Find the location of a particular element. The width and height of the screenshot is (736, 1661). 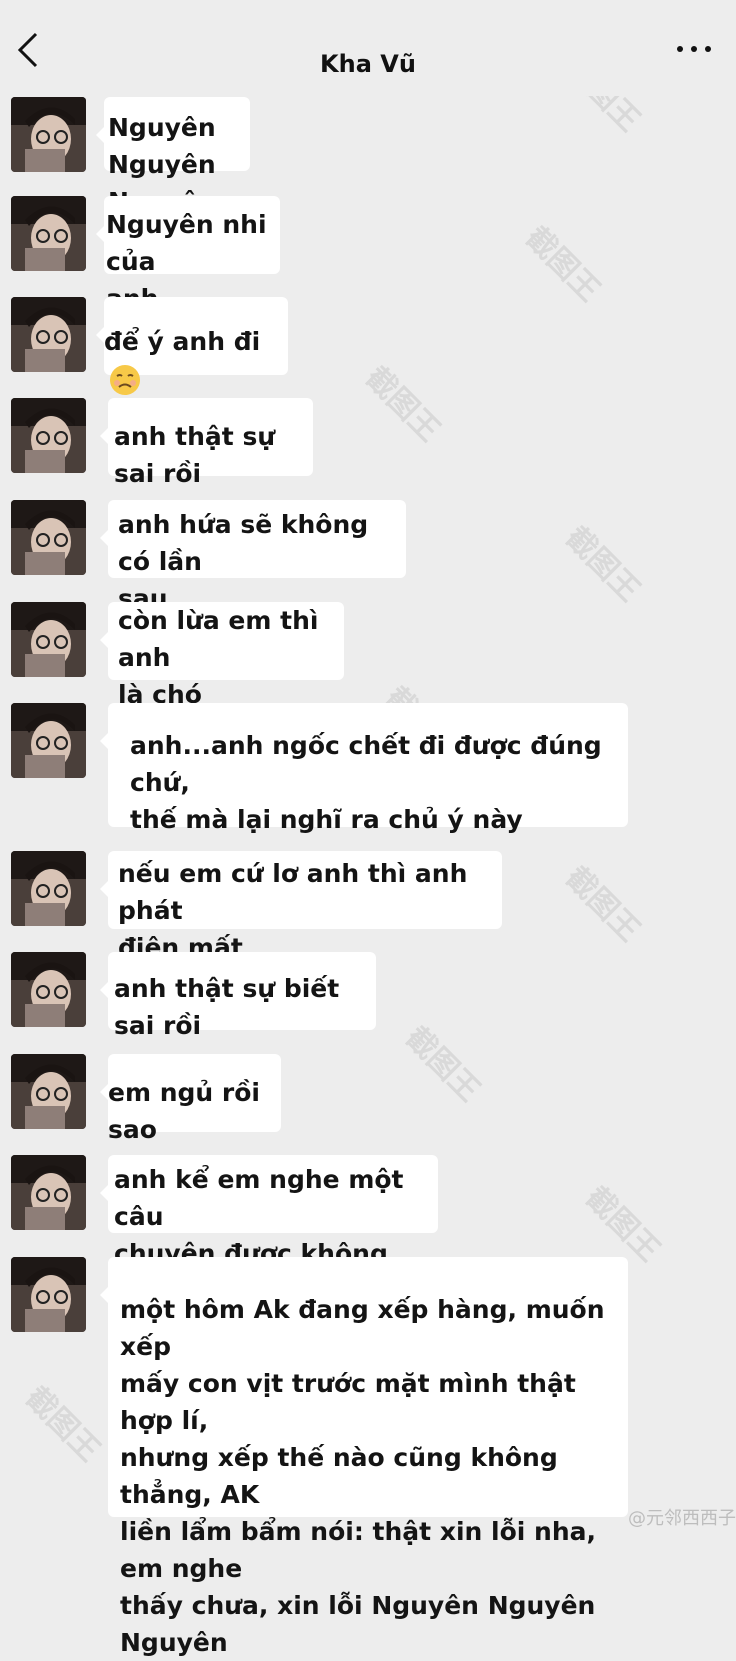

message-text: em ngủ rồi sao is located at coordinates (184, 1111).